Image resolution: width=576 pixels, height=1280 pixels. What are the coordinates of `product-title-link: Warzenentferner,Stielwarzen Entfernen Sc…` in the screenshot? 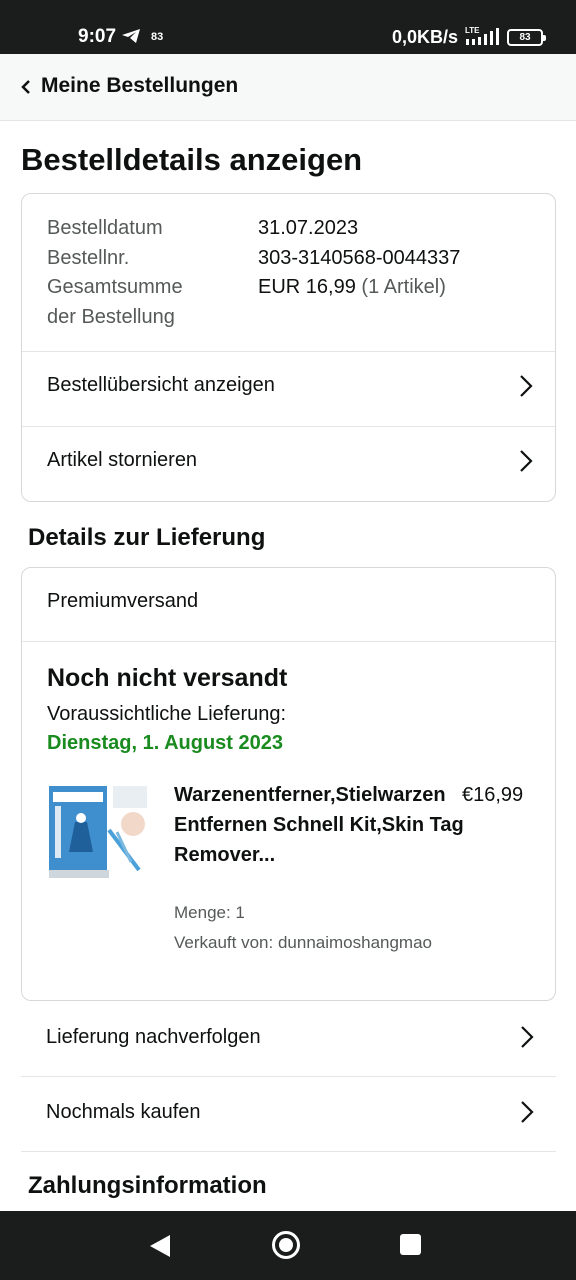 It's located at (319, 825).